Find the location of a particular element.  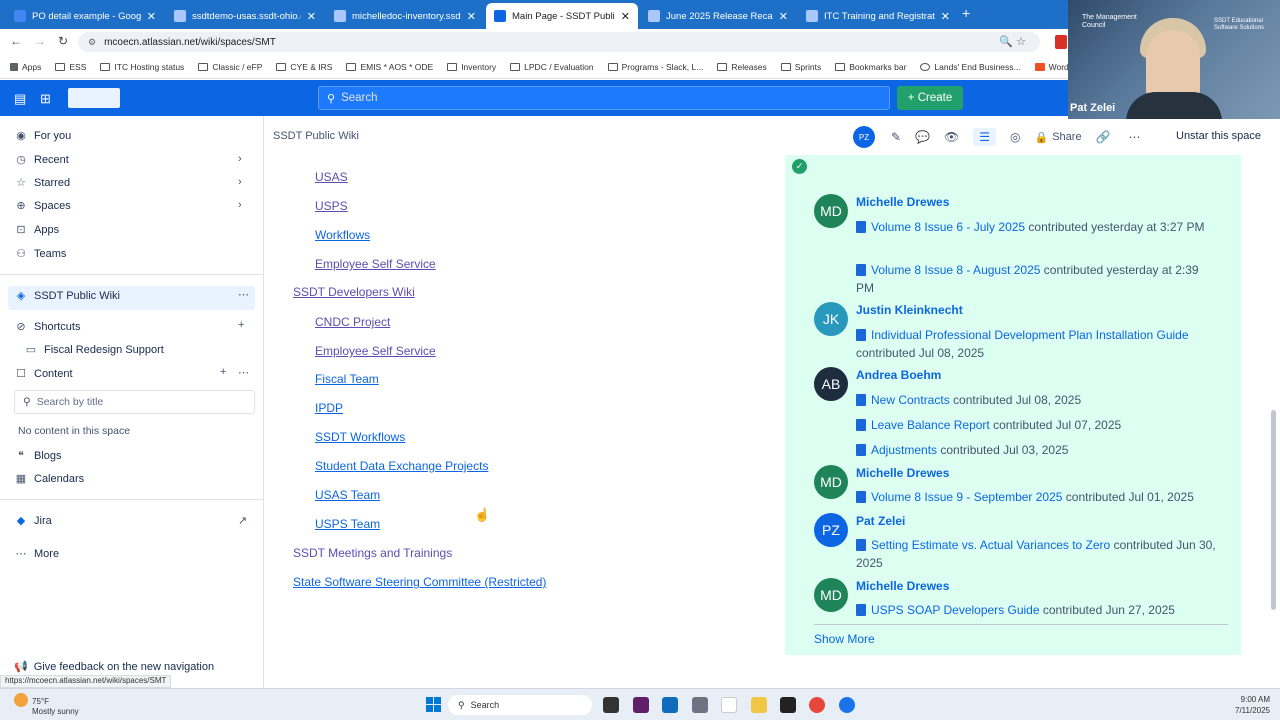

file-explorer-icon is located at coordinates (759, 705).